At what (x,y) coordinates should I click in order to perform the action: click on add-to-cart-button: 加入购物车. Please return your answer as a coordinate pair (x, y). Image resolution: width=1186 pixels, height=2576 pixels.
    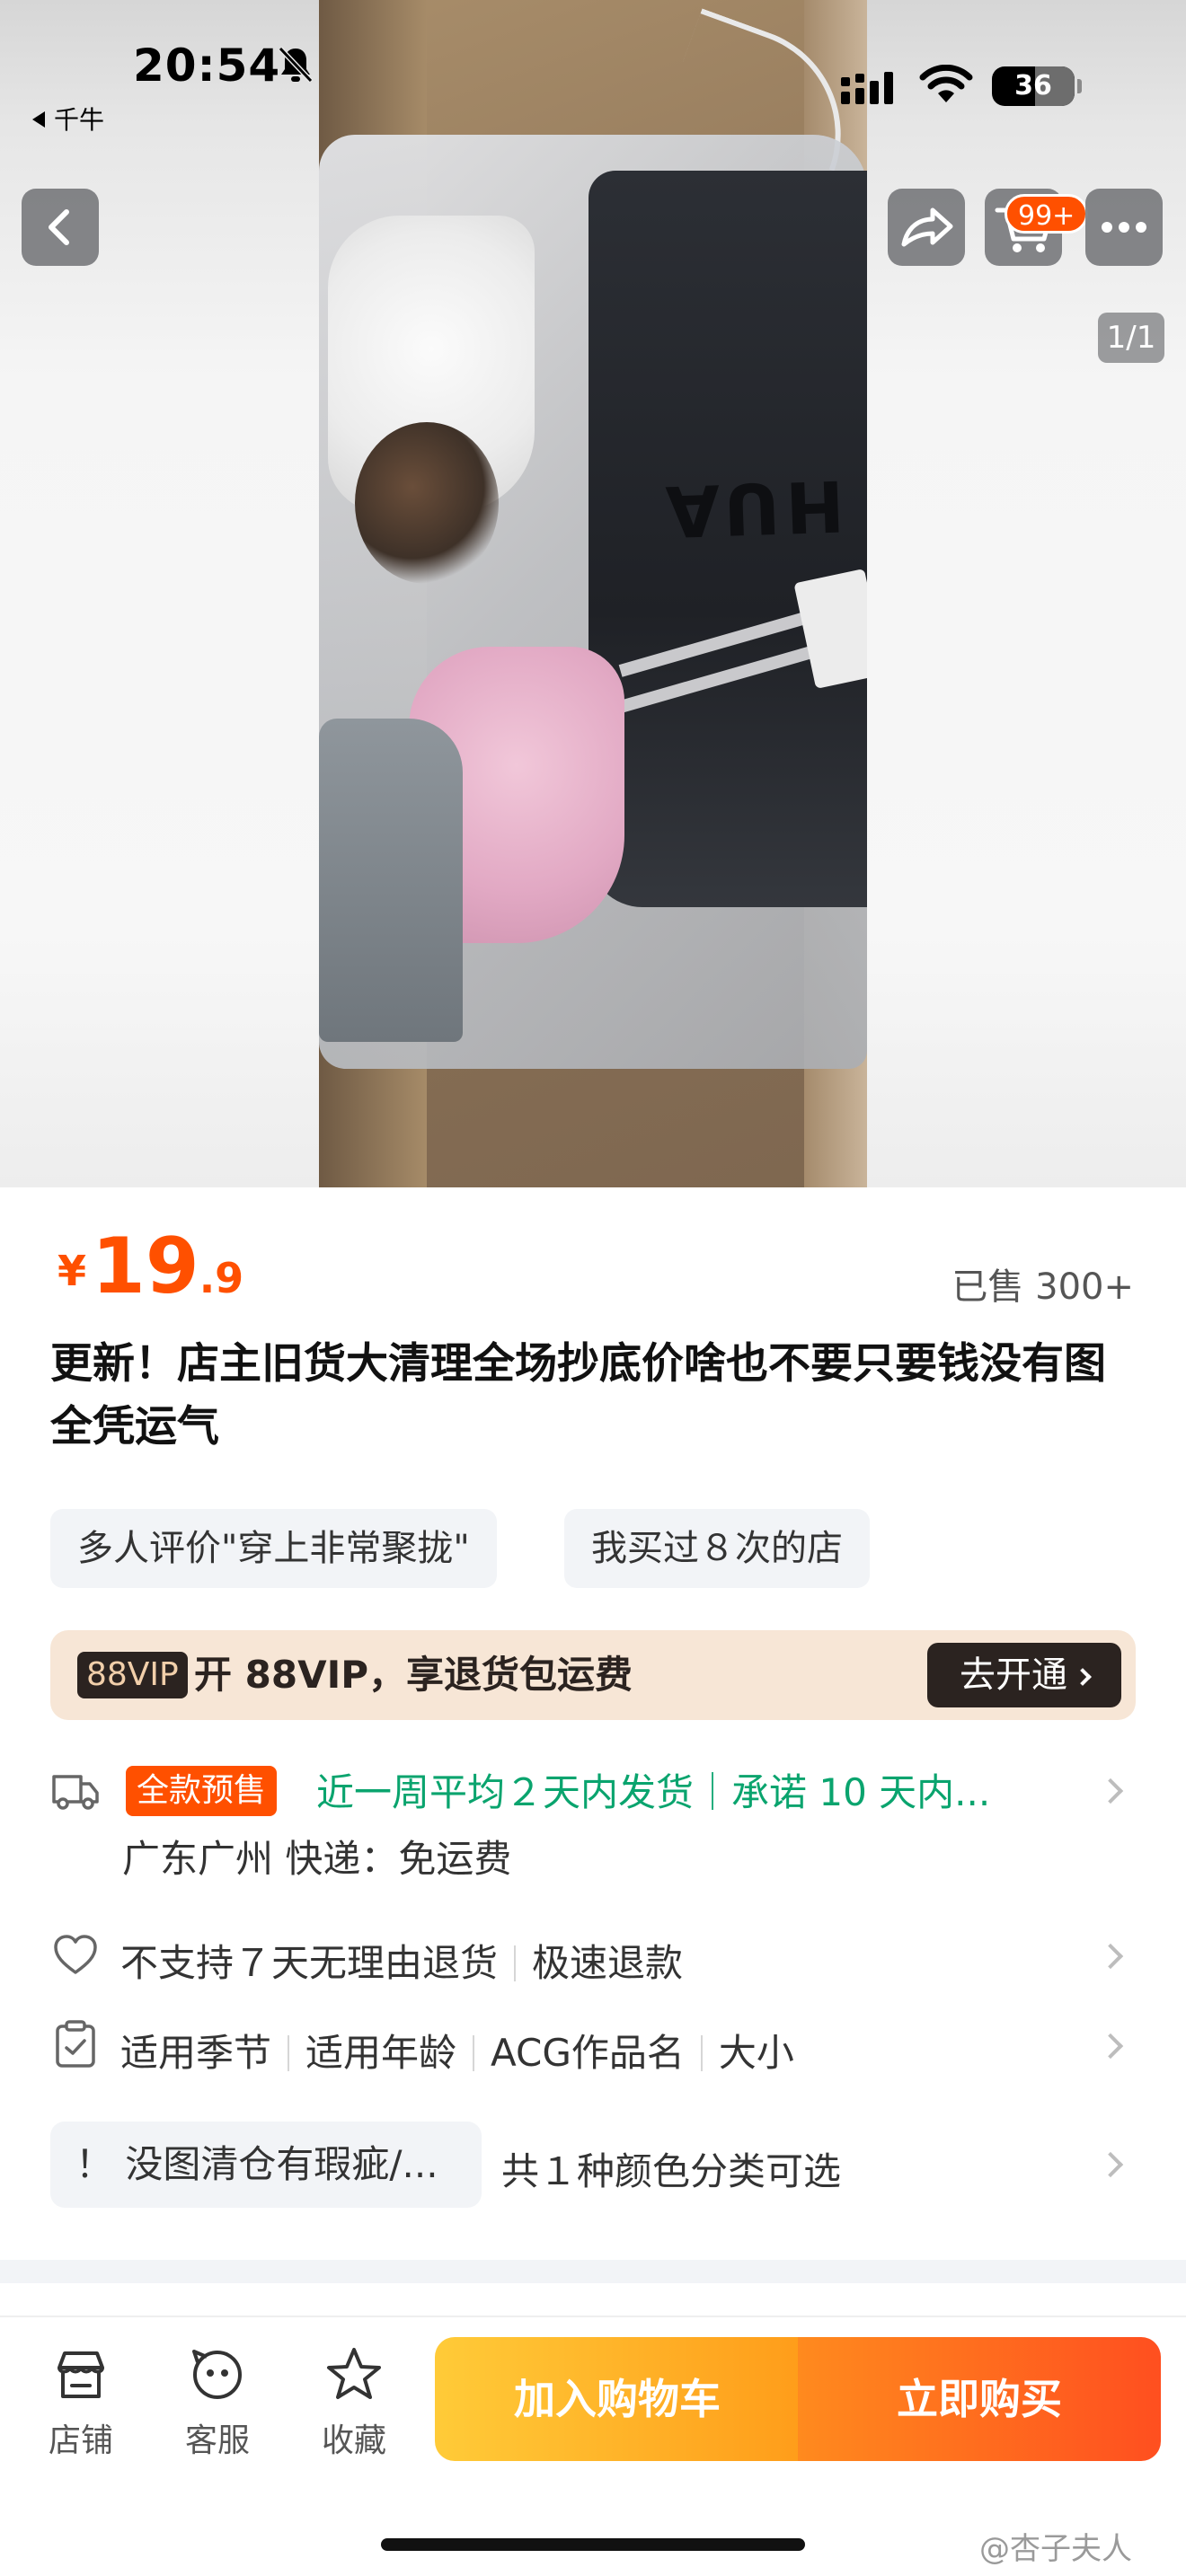
    Looking at the image, I should click on (617, 2399).